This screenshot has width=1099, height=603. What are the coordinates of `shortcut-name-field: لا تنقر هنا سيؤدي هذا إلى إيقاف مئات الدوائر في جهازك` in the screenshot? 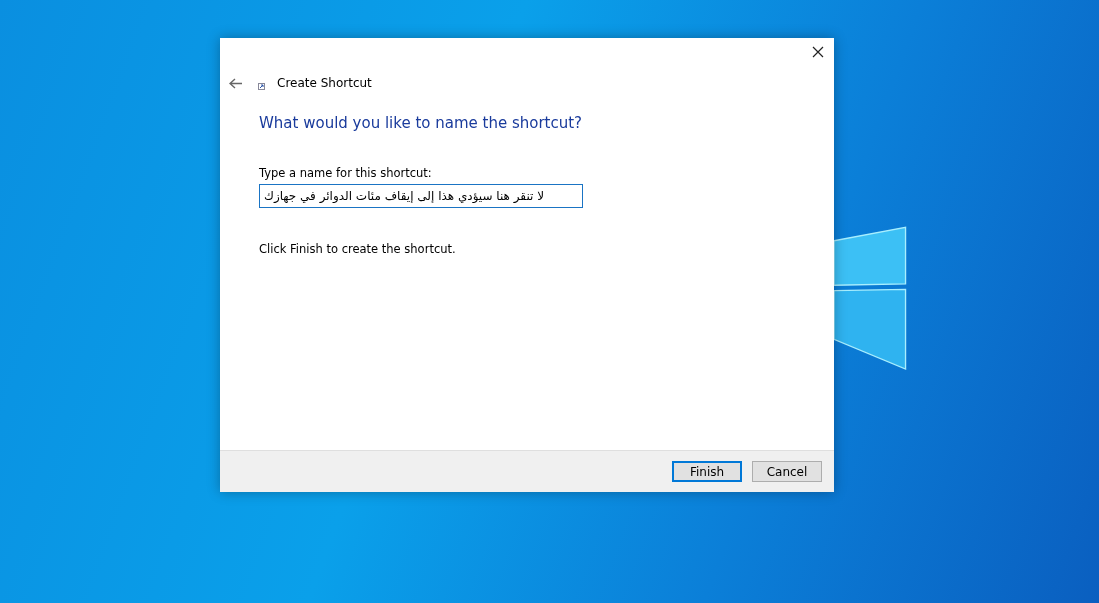 It's located at (421, 196).